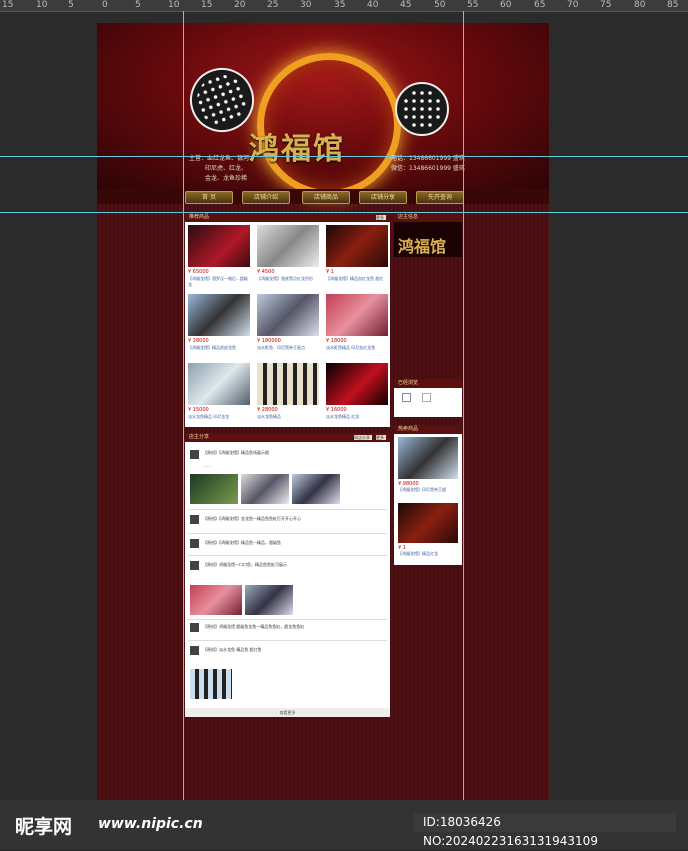 The image size is (688, 851). Describe the element at coordinates (340, 5) in the screenshot. I see `ruler-tick: 35` at that location.